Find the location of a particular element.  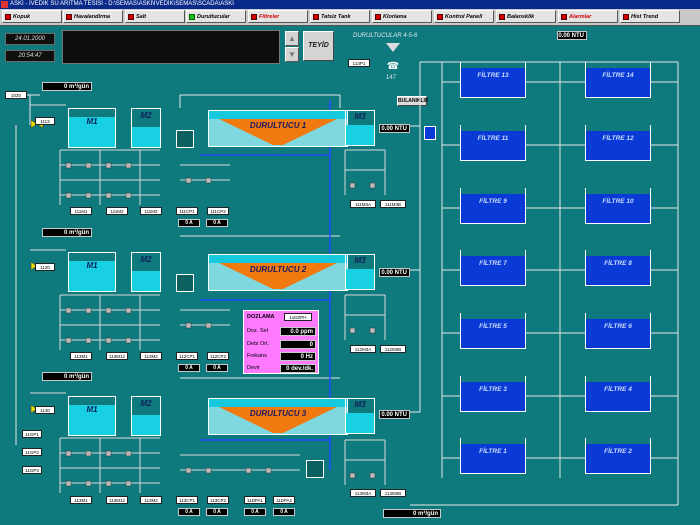

m3-label: M3 is located at coordinates (360, 404).